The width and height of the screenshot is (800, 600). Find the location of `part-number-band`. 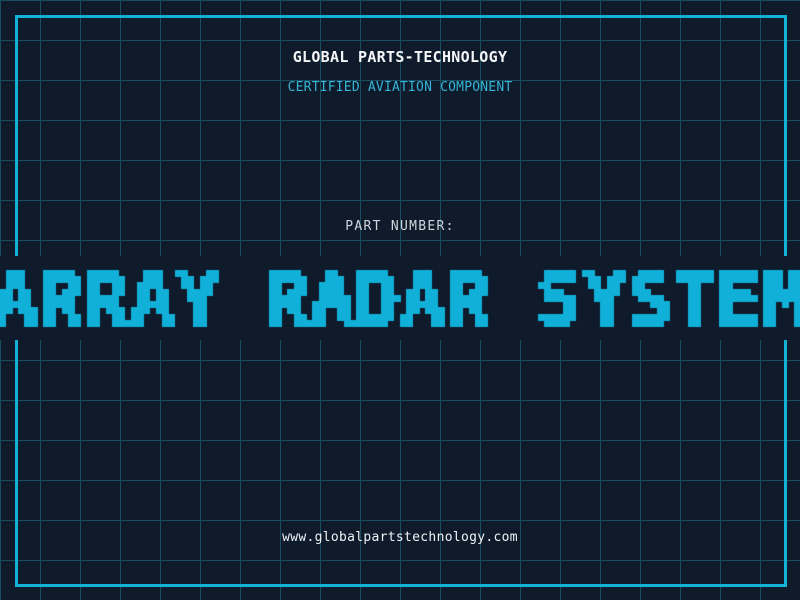

part-number-band is located at coordinates (400, 298).